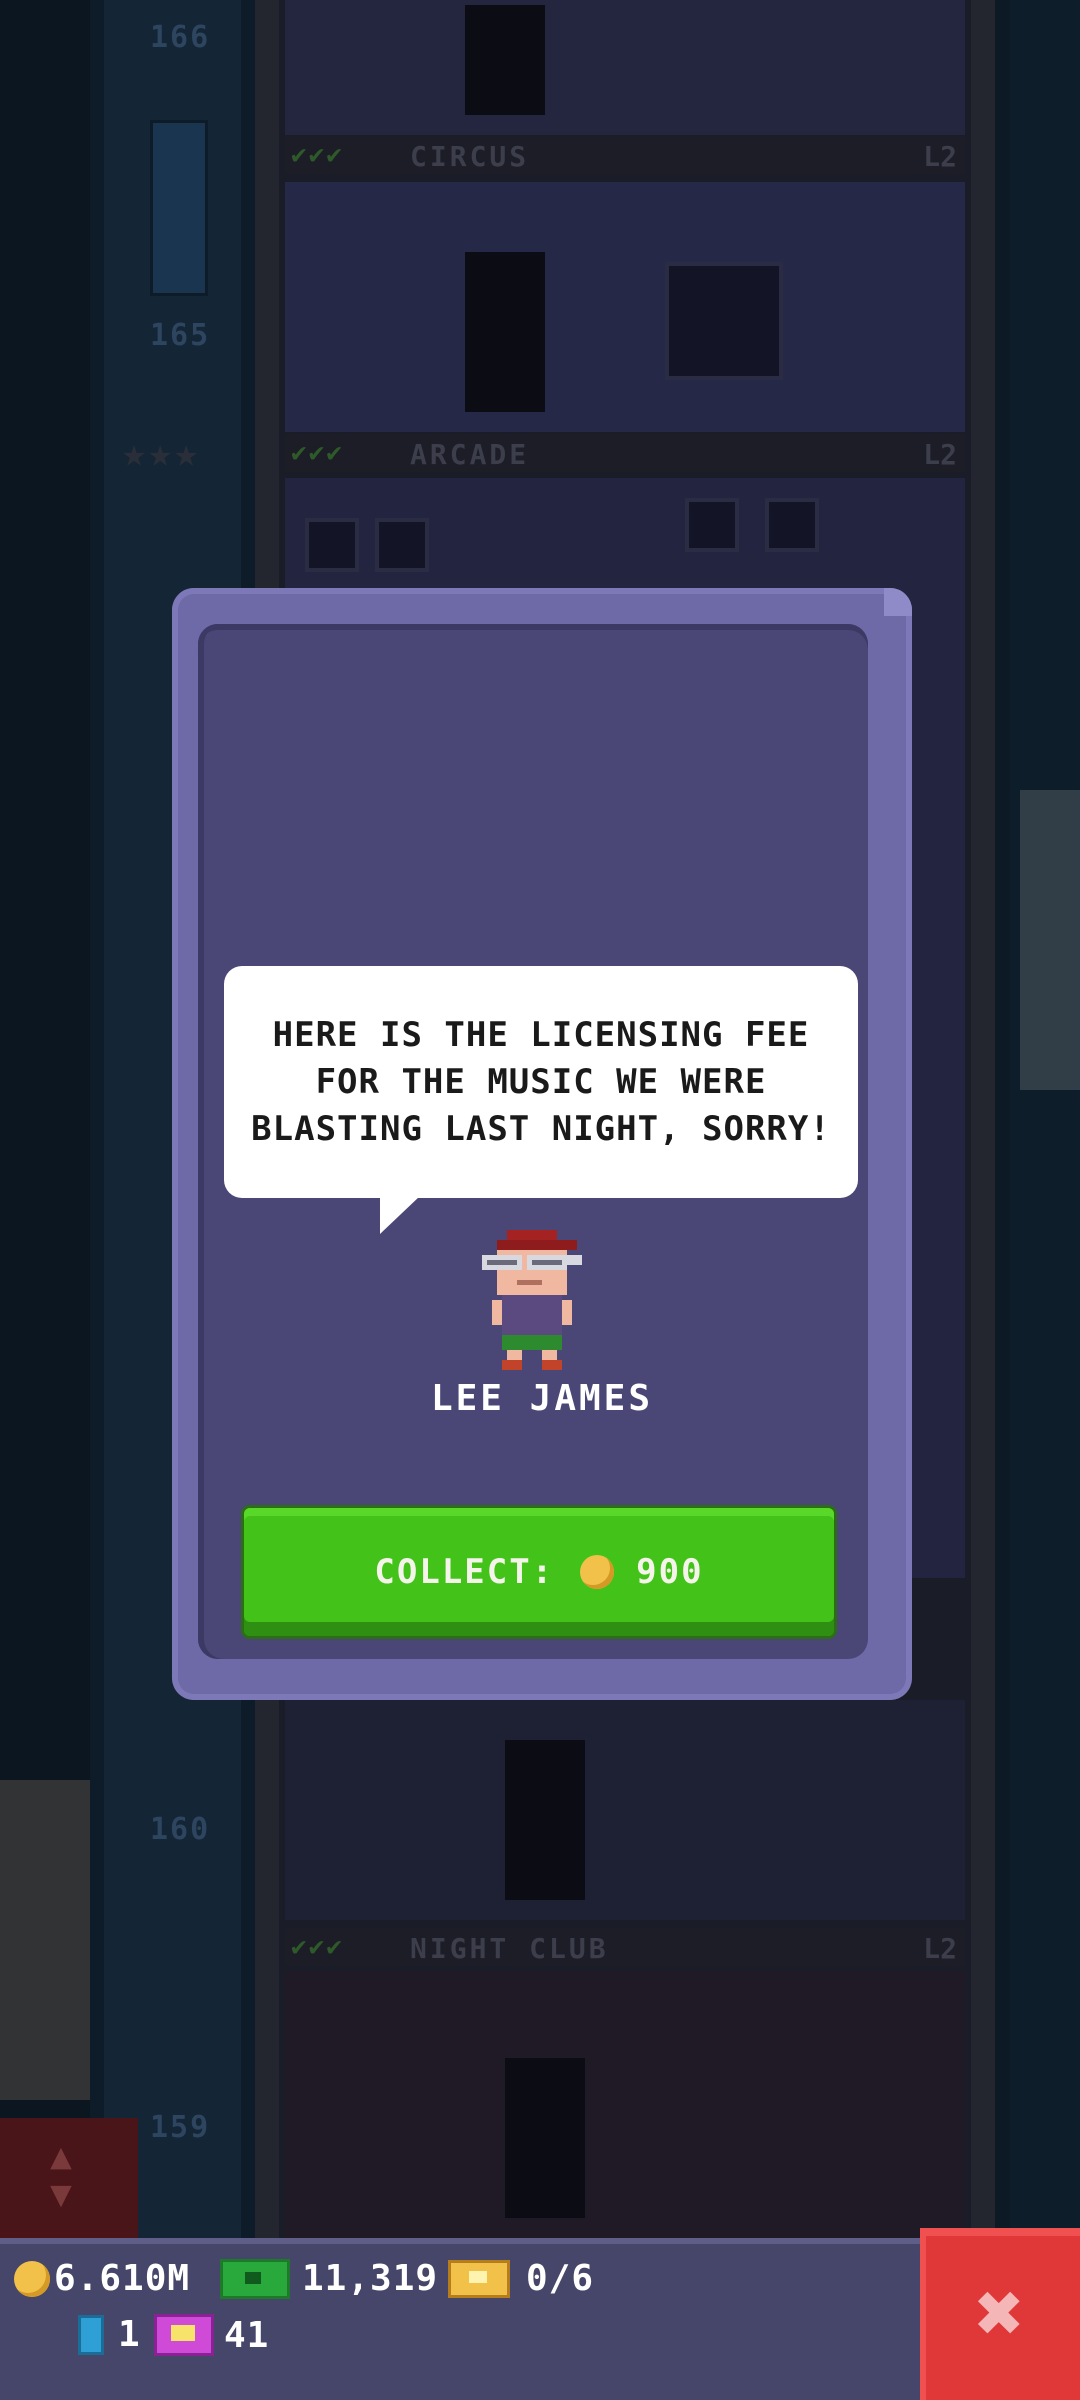 The height and width of the screenshot is (2400, 1080). I want to click on floor-name: ARCADE, so click(470, 454).